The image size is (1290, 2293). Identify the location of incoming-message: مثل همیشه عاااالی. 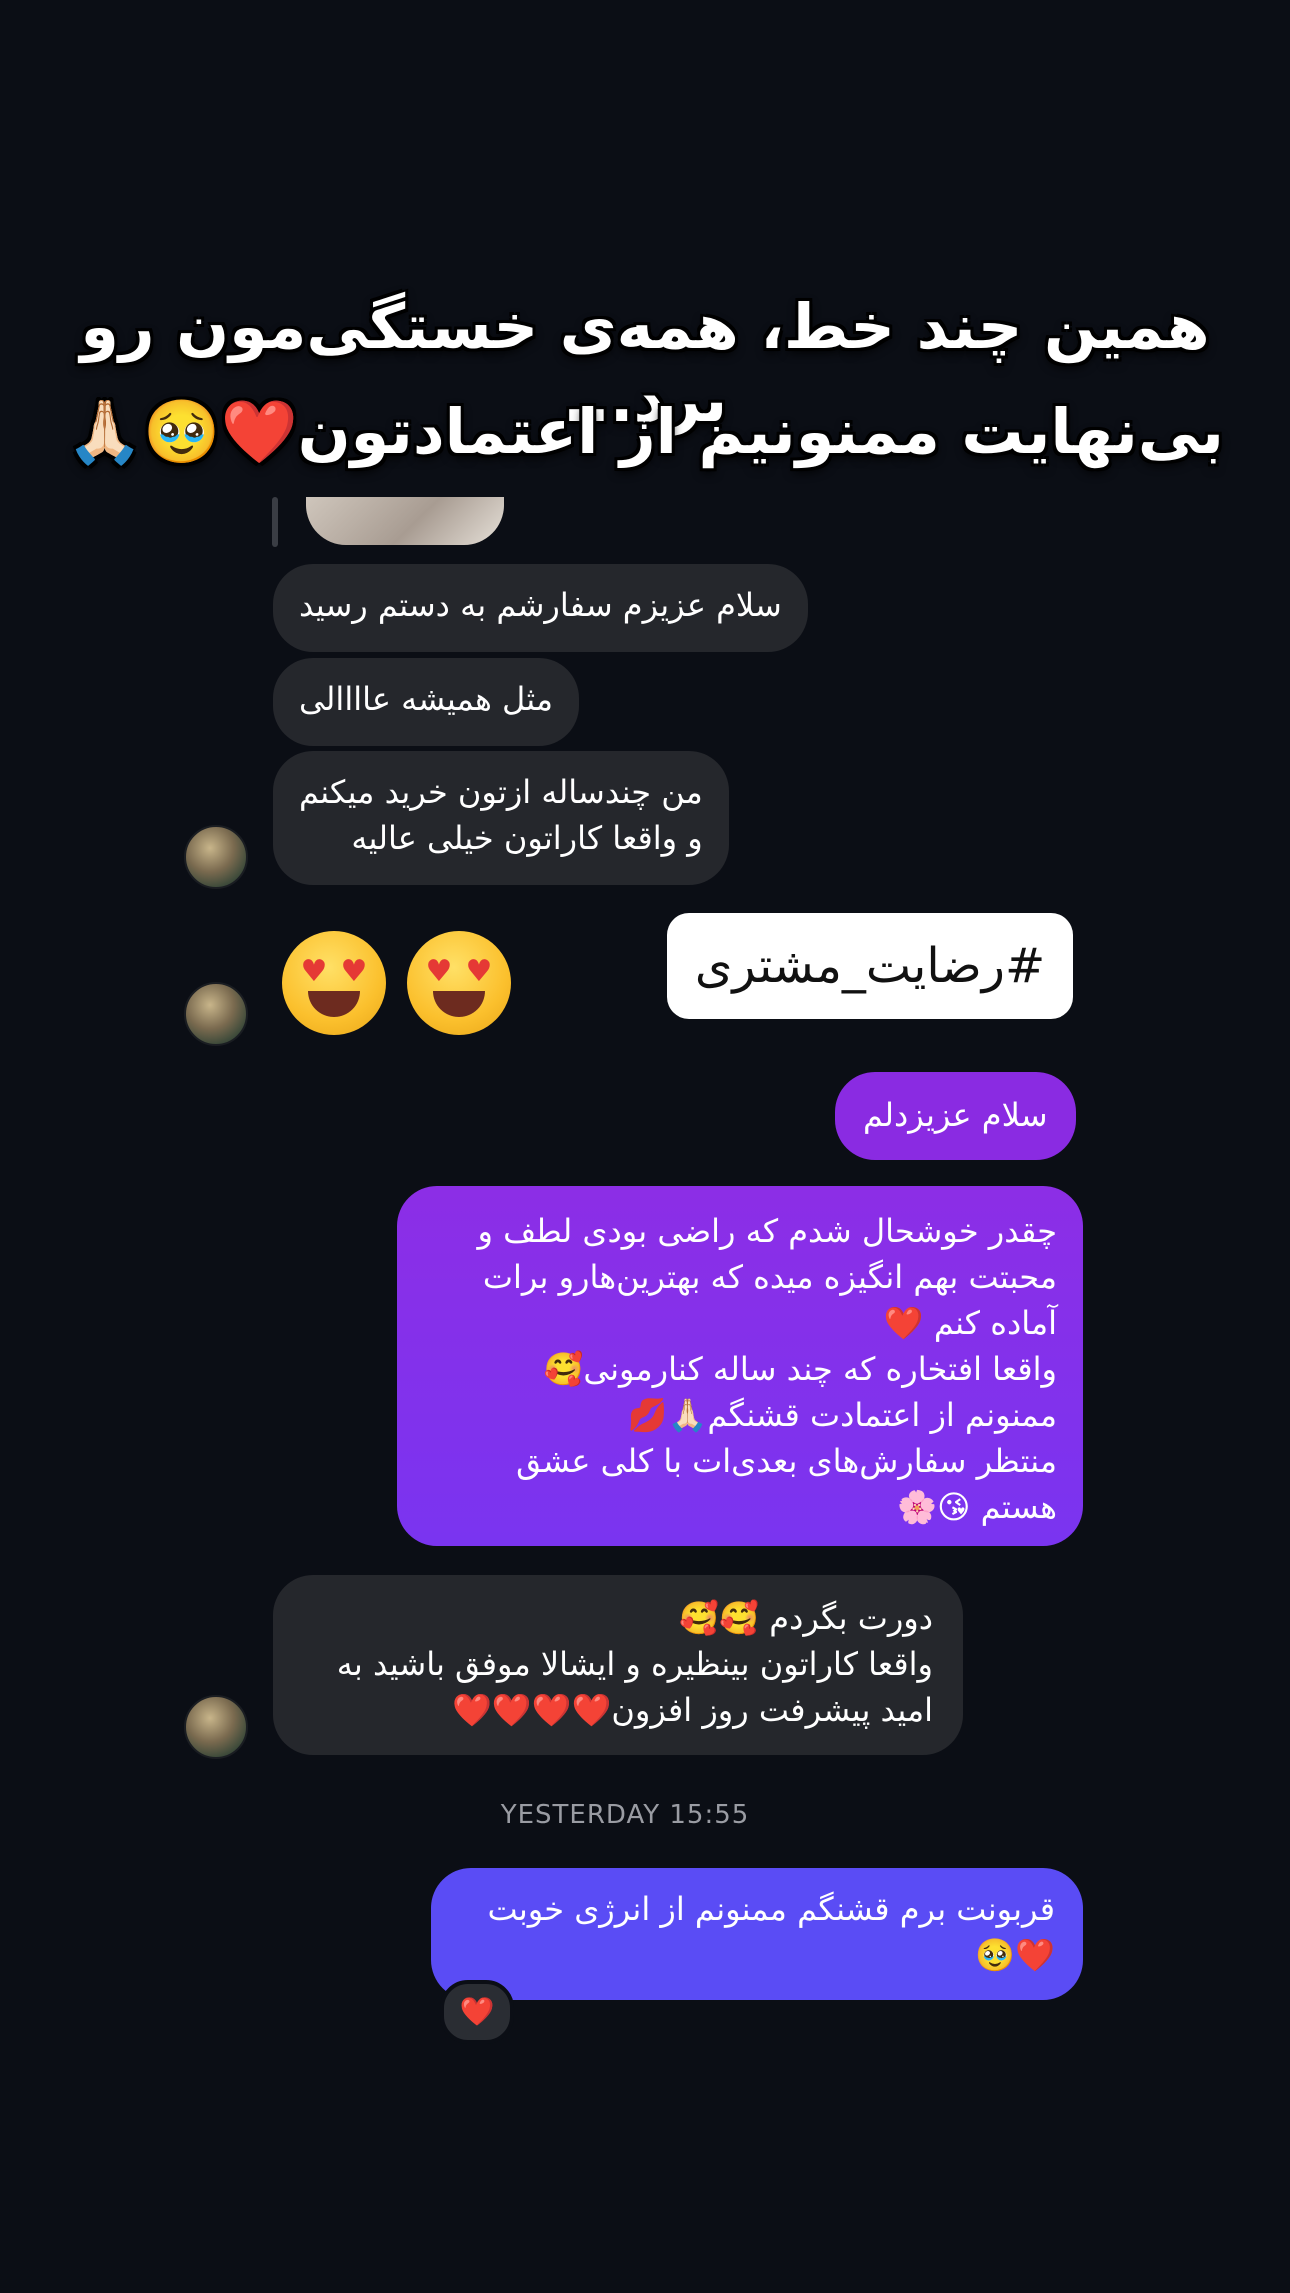
(426, 702).